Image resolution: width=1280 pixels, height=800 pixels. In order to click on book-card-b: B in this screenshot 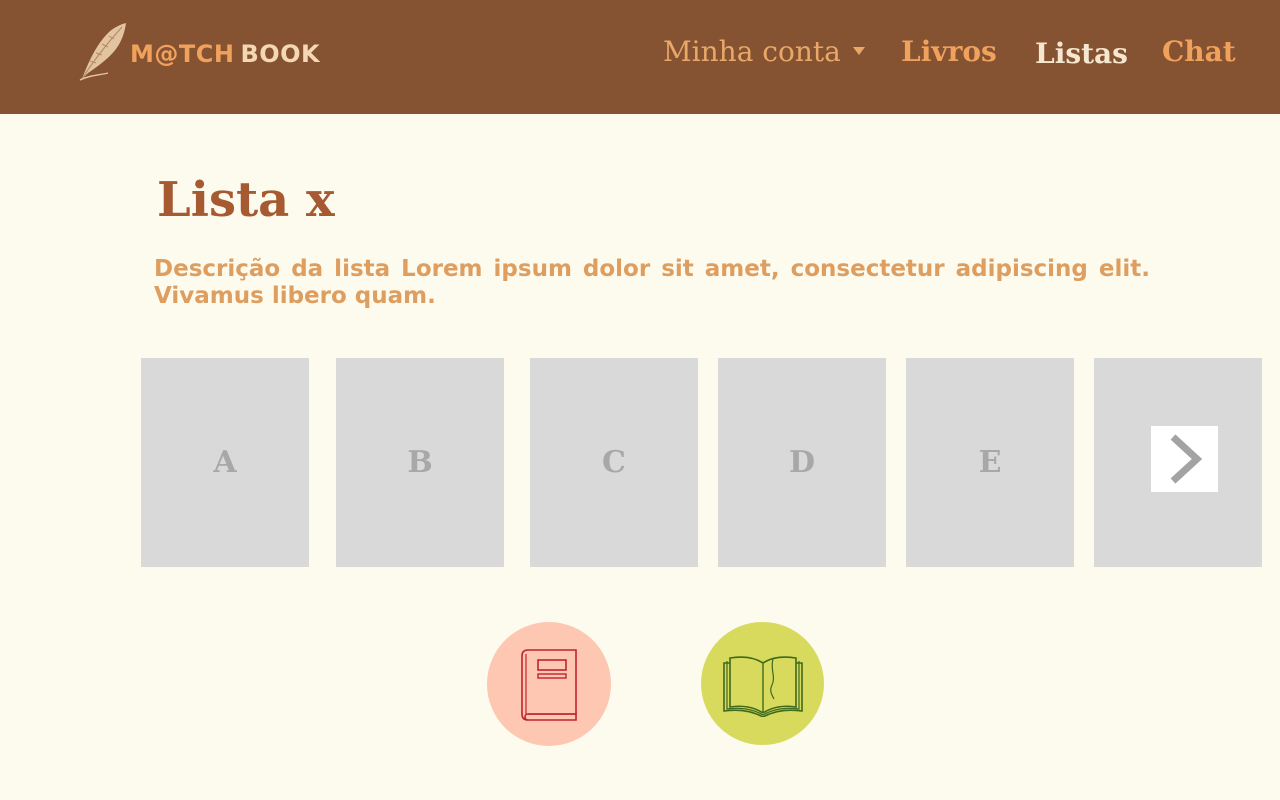, I will do `click(420, 462)`.